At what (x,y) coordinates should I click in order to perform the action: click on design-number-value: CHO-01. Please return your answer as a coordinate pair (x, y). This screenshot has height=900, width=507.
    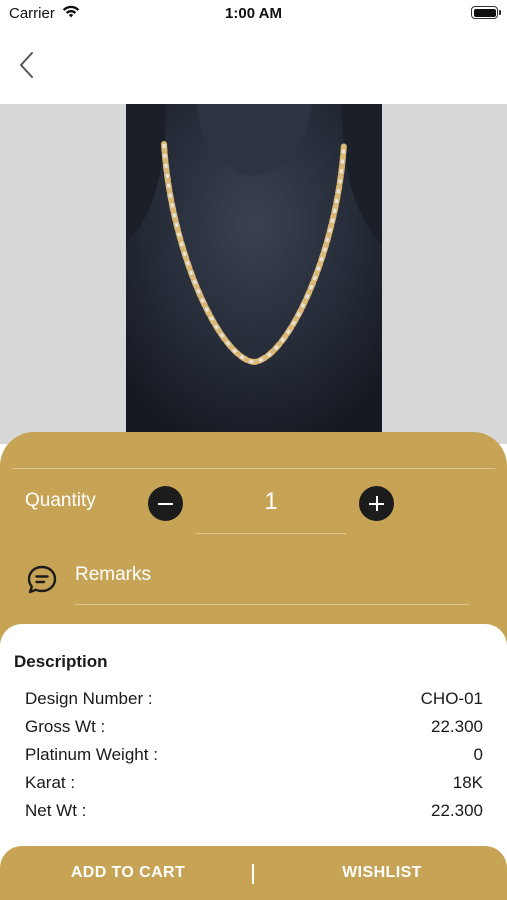
    Looking at the image, I should click on (451, 698).